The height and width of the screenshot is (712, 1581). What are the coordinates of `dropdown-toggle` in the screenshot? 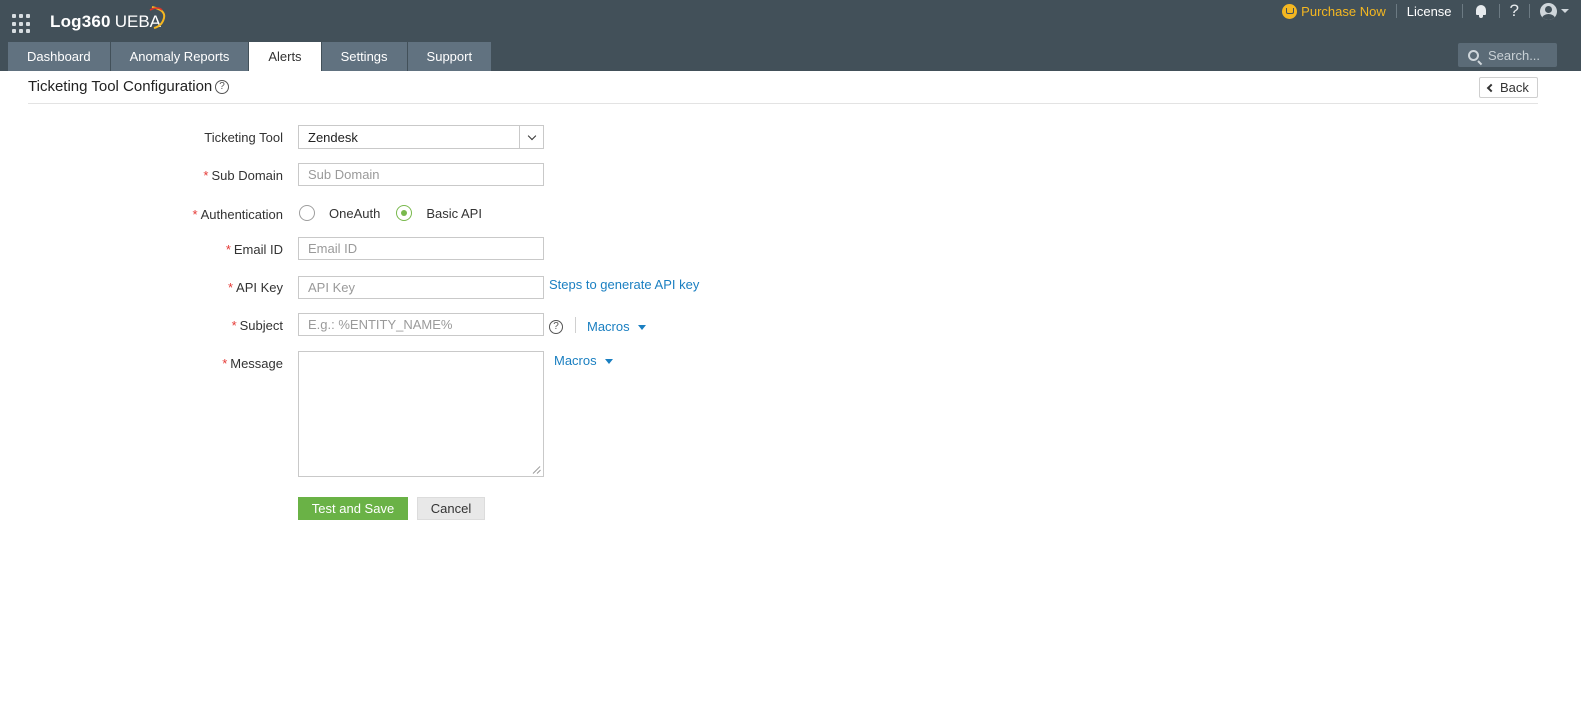 It's located at (531, 137).